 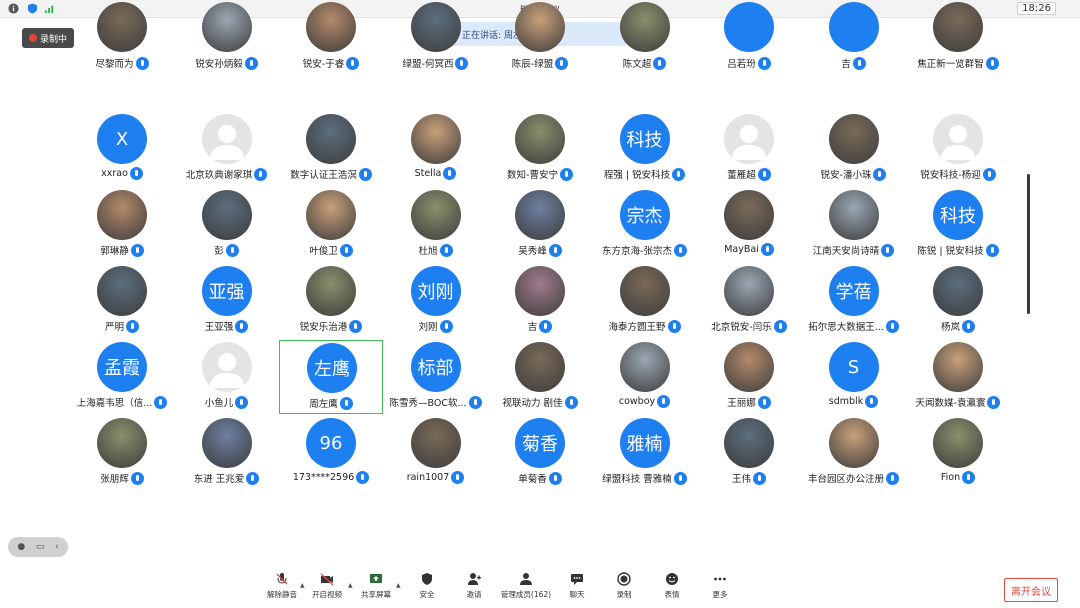 I want to click on participant-tile: 海泰方圆王野, so click(x=645, y=301).